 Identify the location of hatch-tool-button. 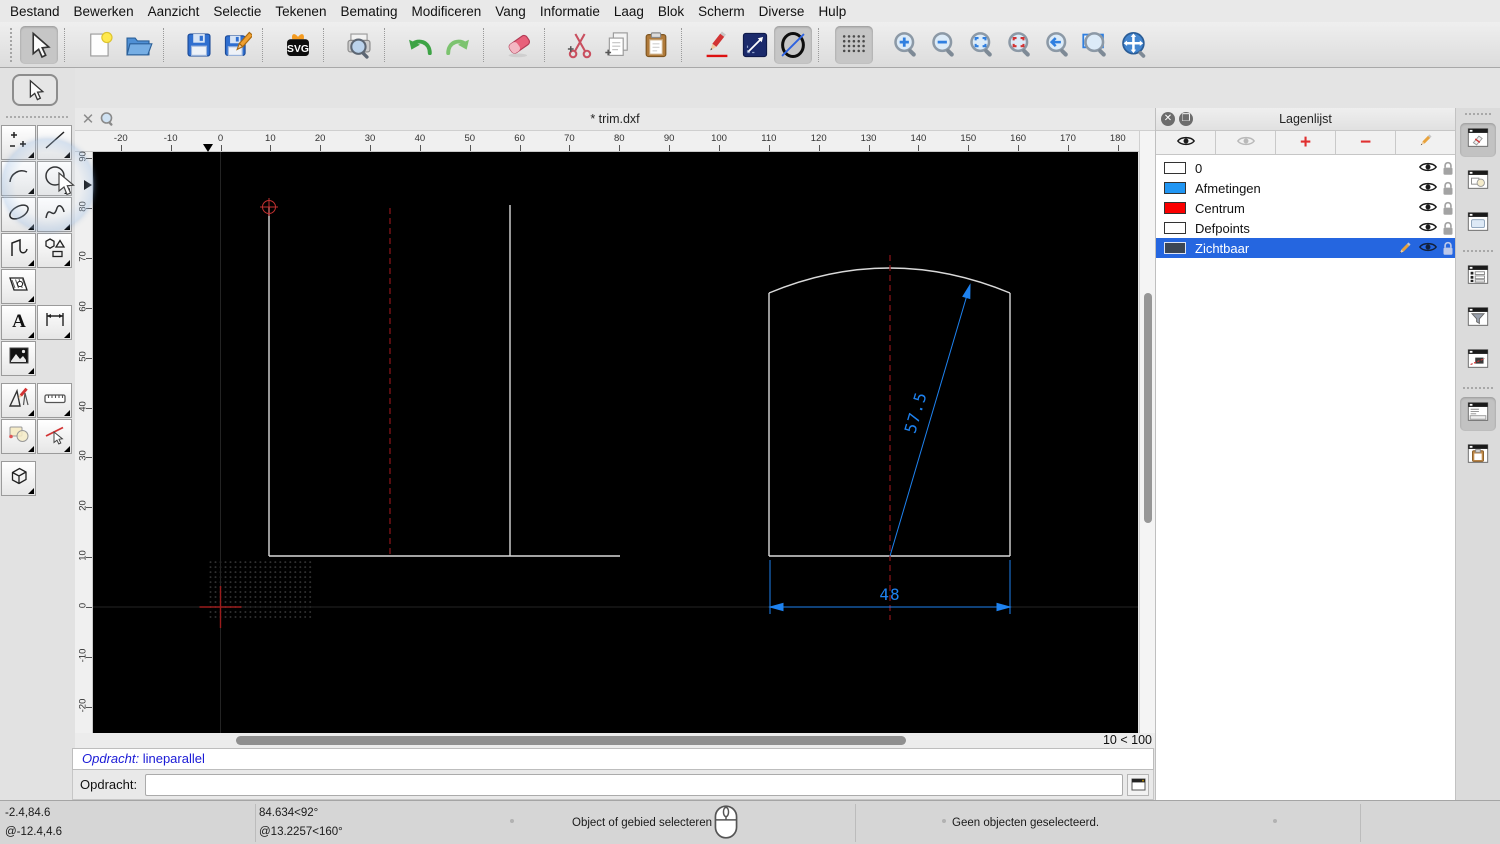
(18, 286).